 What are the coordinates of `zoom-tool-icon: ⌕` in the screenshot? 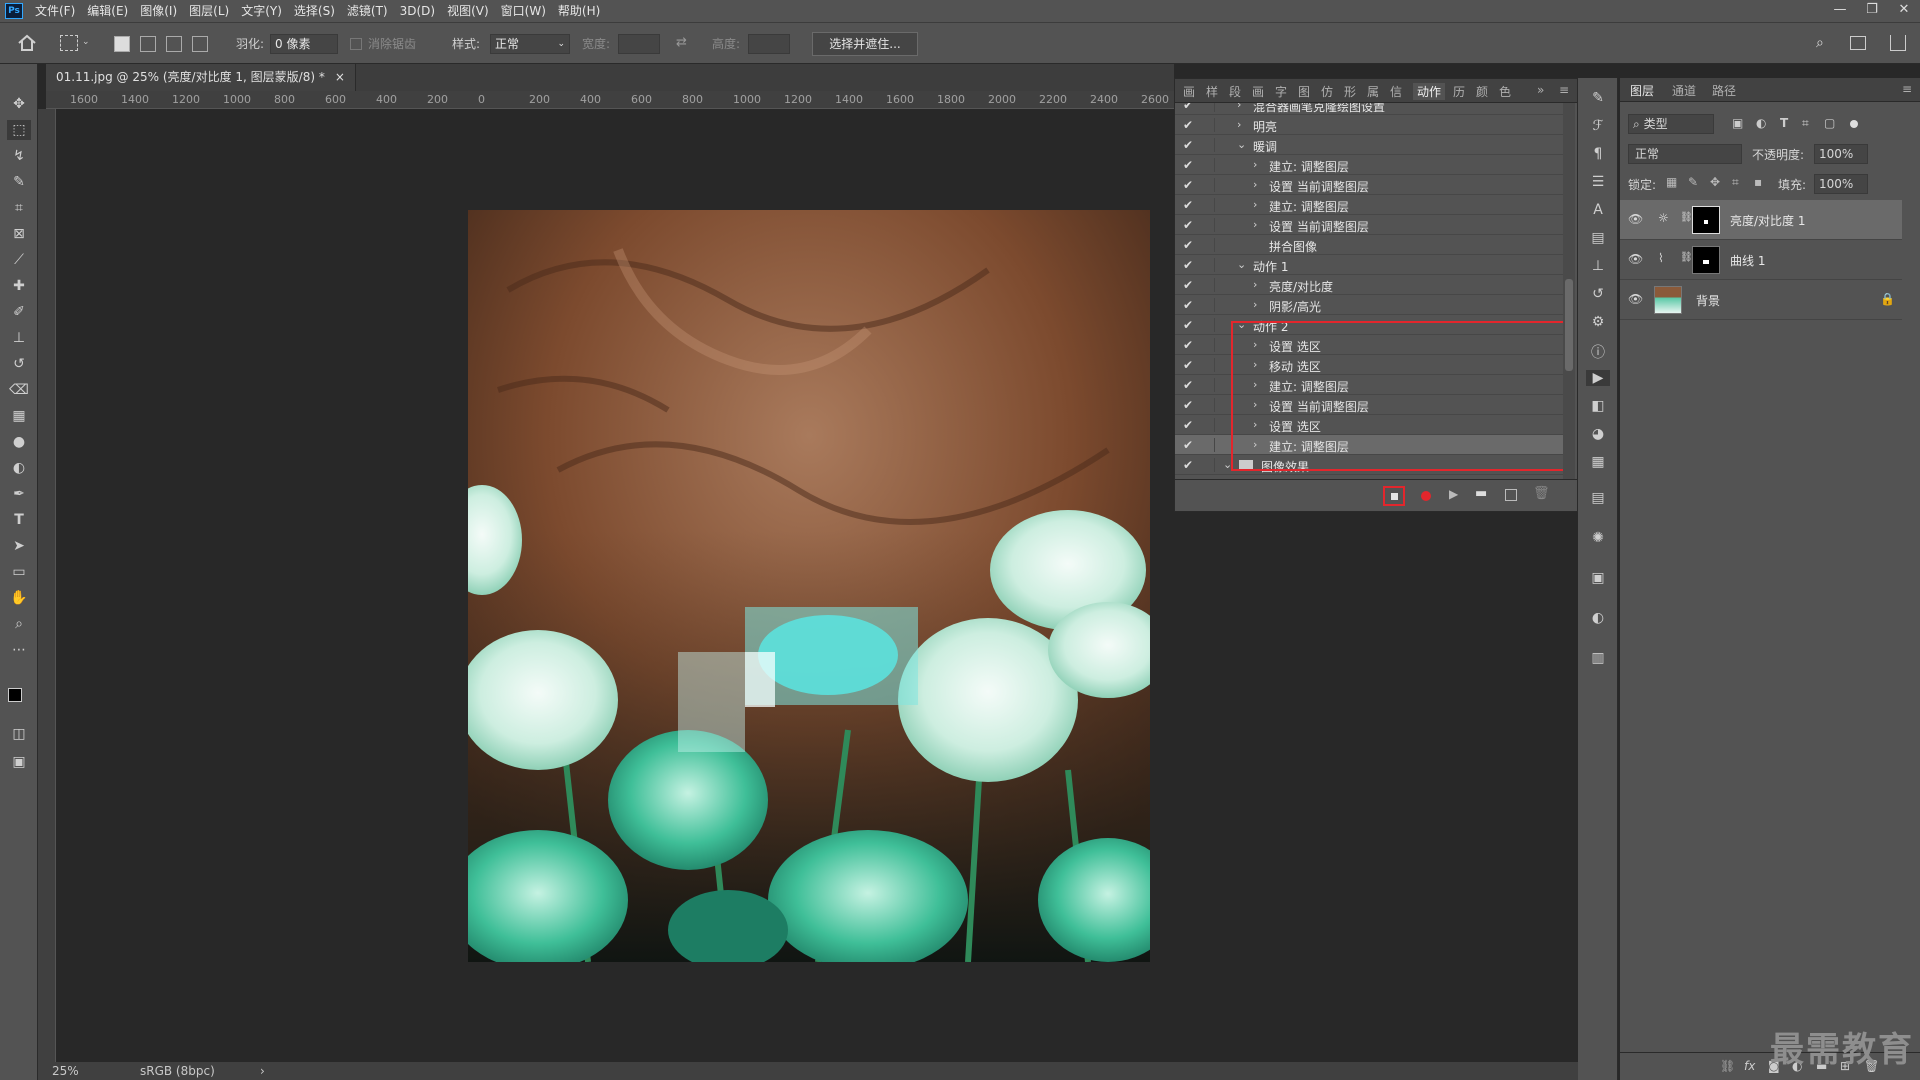 It's located at (19, 624).